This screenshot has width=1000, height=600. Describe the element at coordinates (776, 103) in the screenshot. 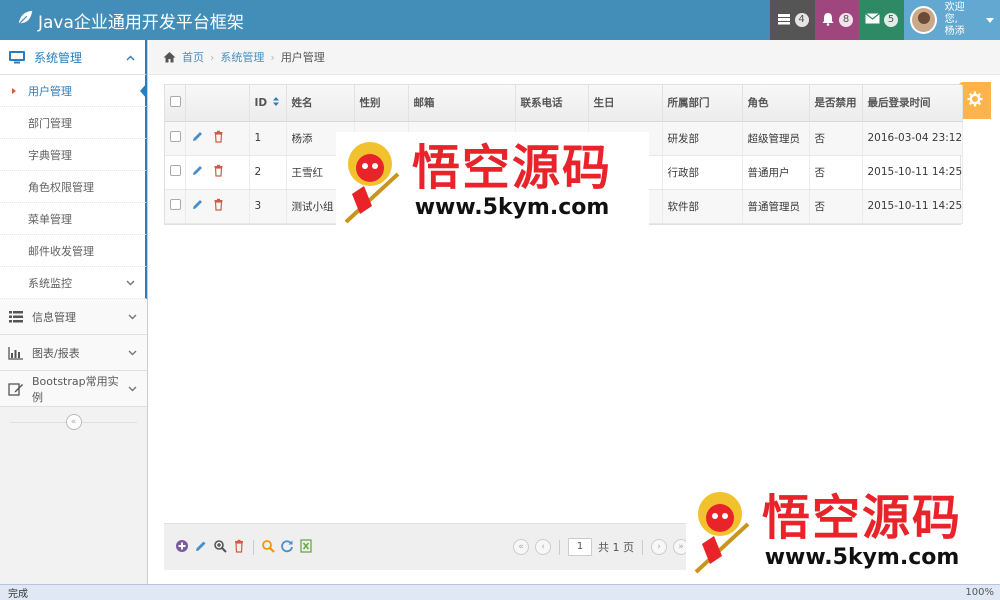

I see `column-header-role: 角色` at that location.